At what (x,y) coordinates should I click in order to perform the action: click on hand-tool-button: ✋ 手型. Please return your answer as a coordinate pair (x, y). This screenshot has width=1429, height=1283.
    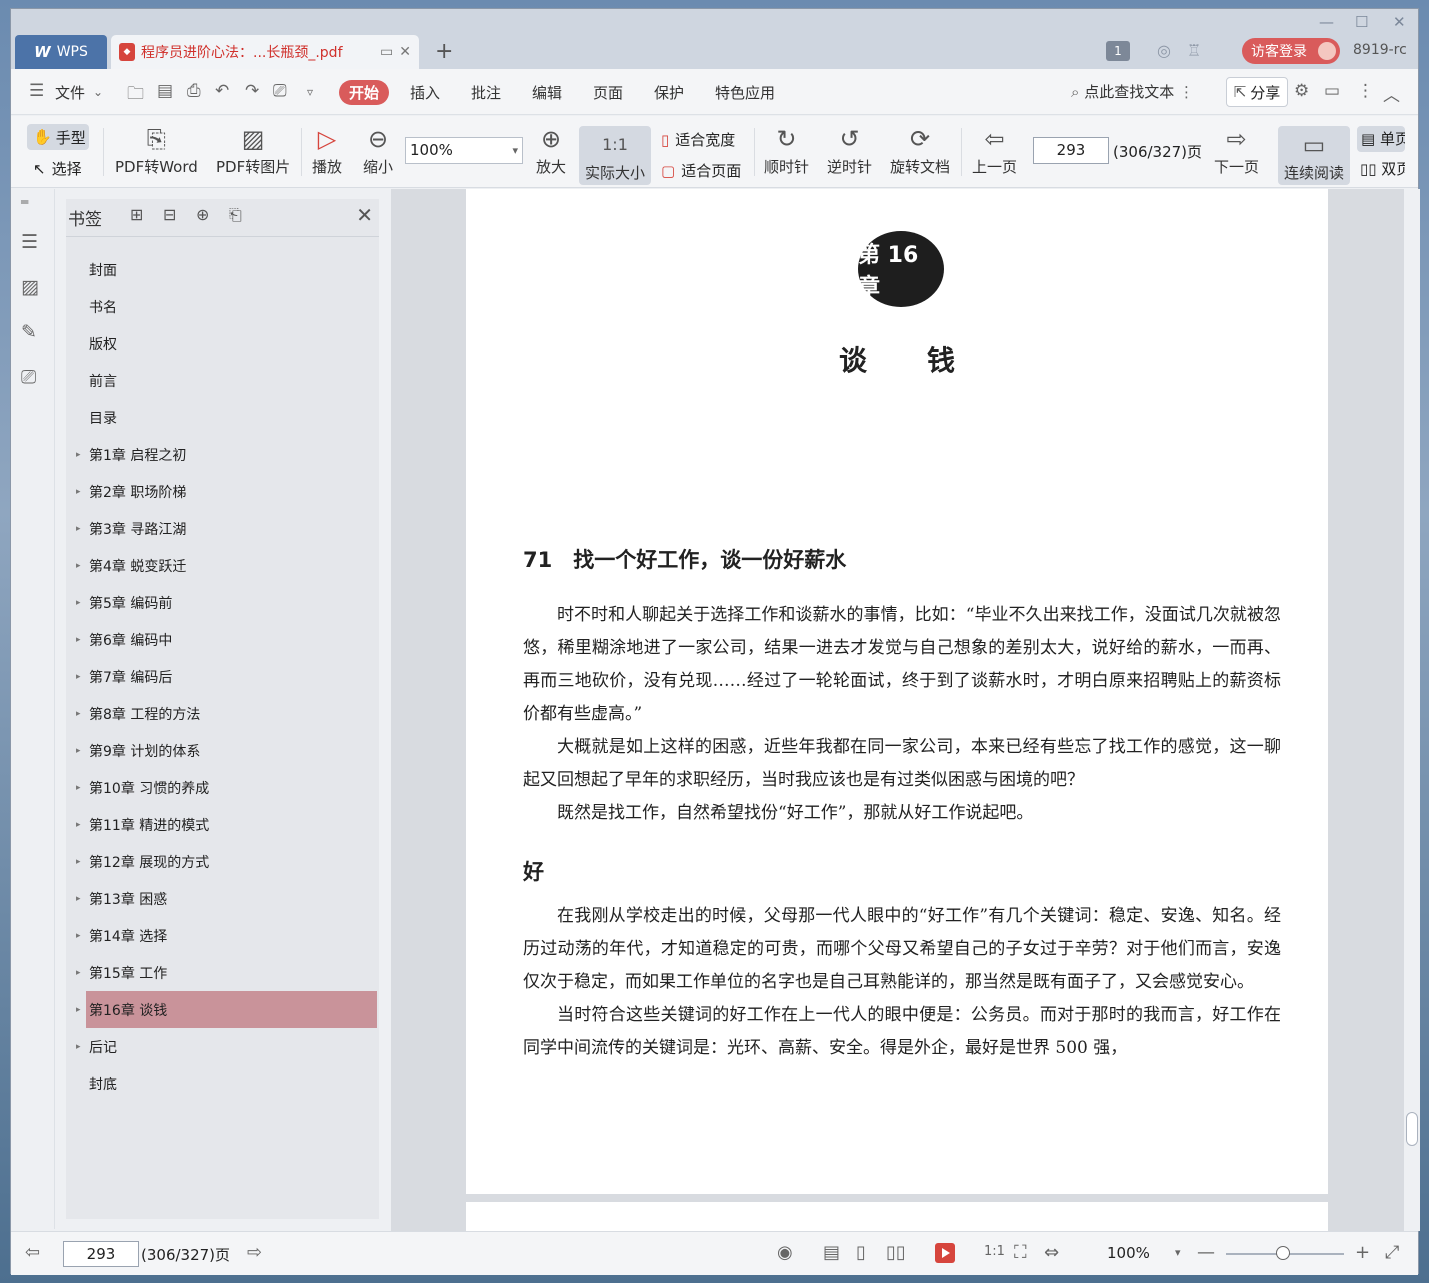
    Looking at the image, I should click on (58, 137).